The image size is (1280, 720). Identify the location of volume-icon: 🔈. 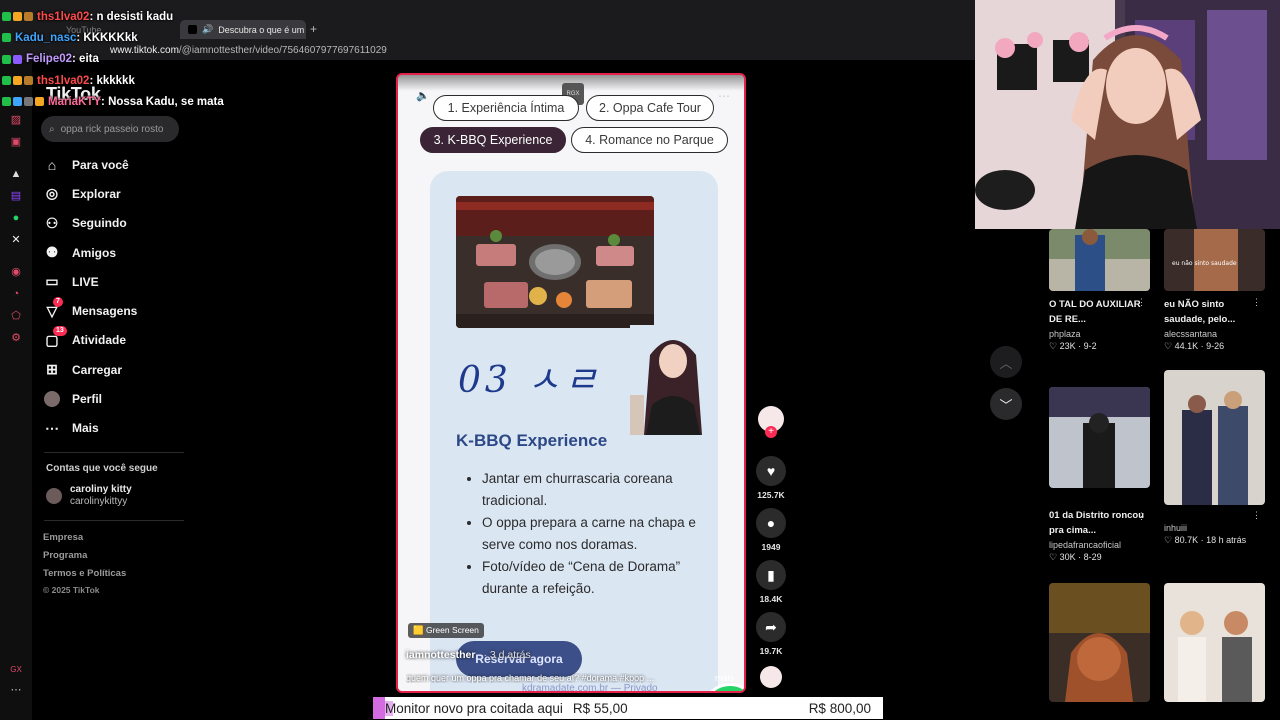
(423, 95).